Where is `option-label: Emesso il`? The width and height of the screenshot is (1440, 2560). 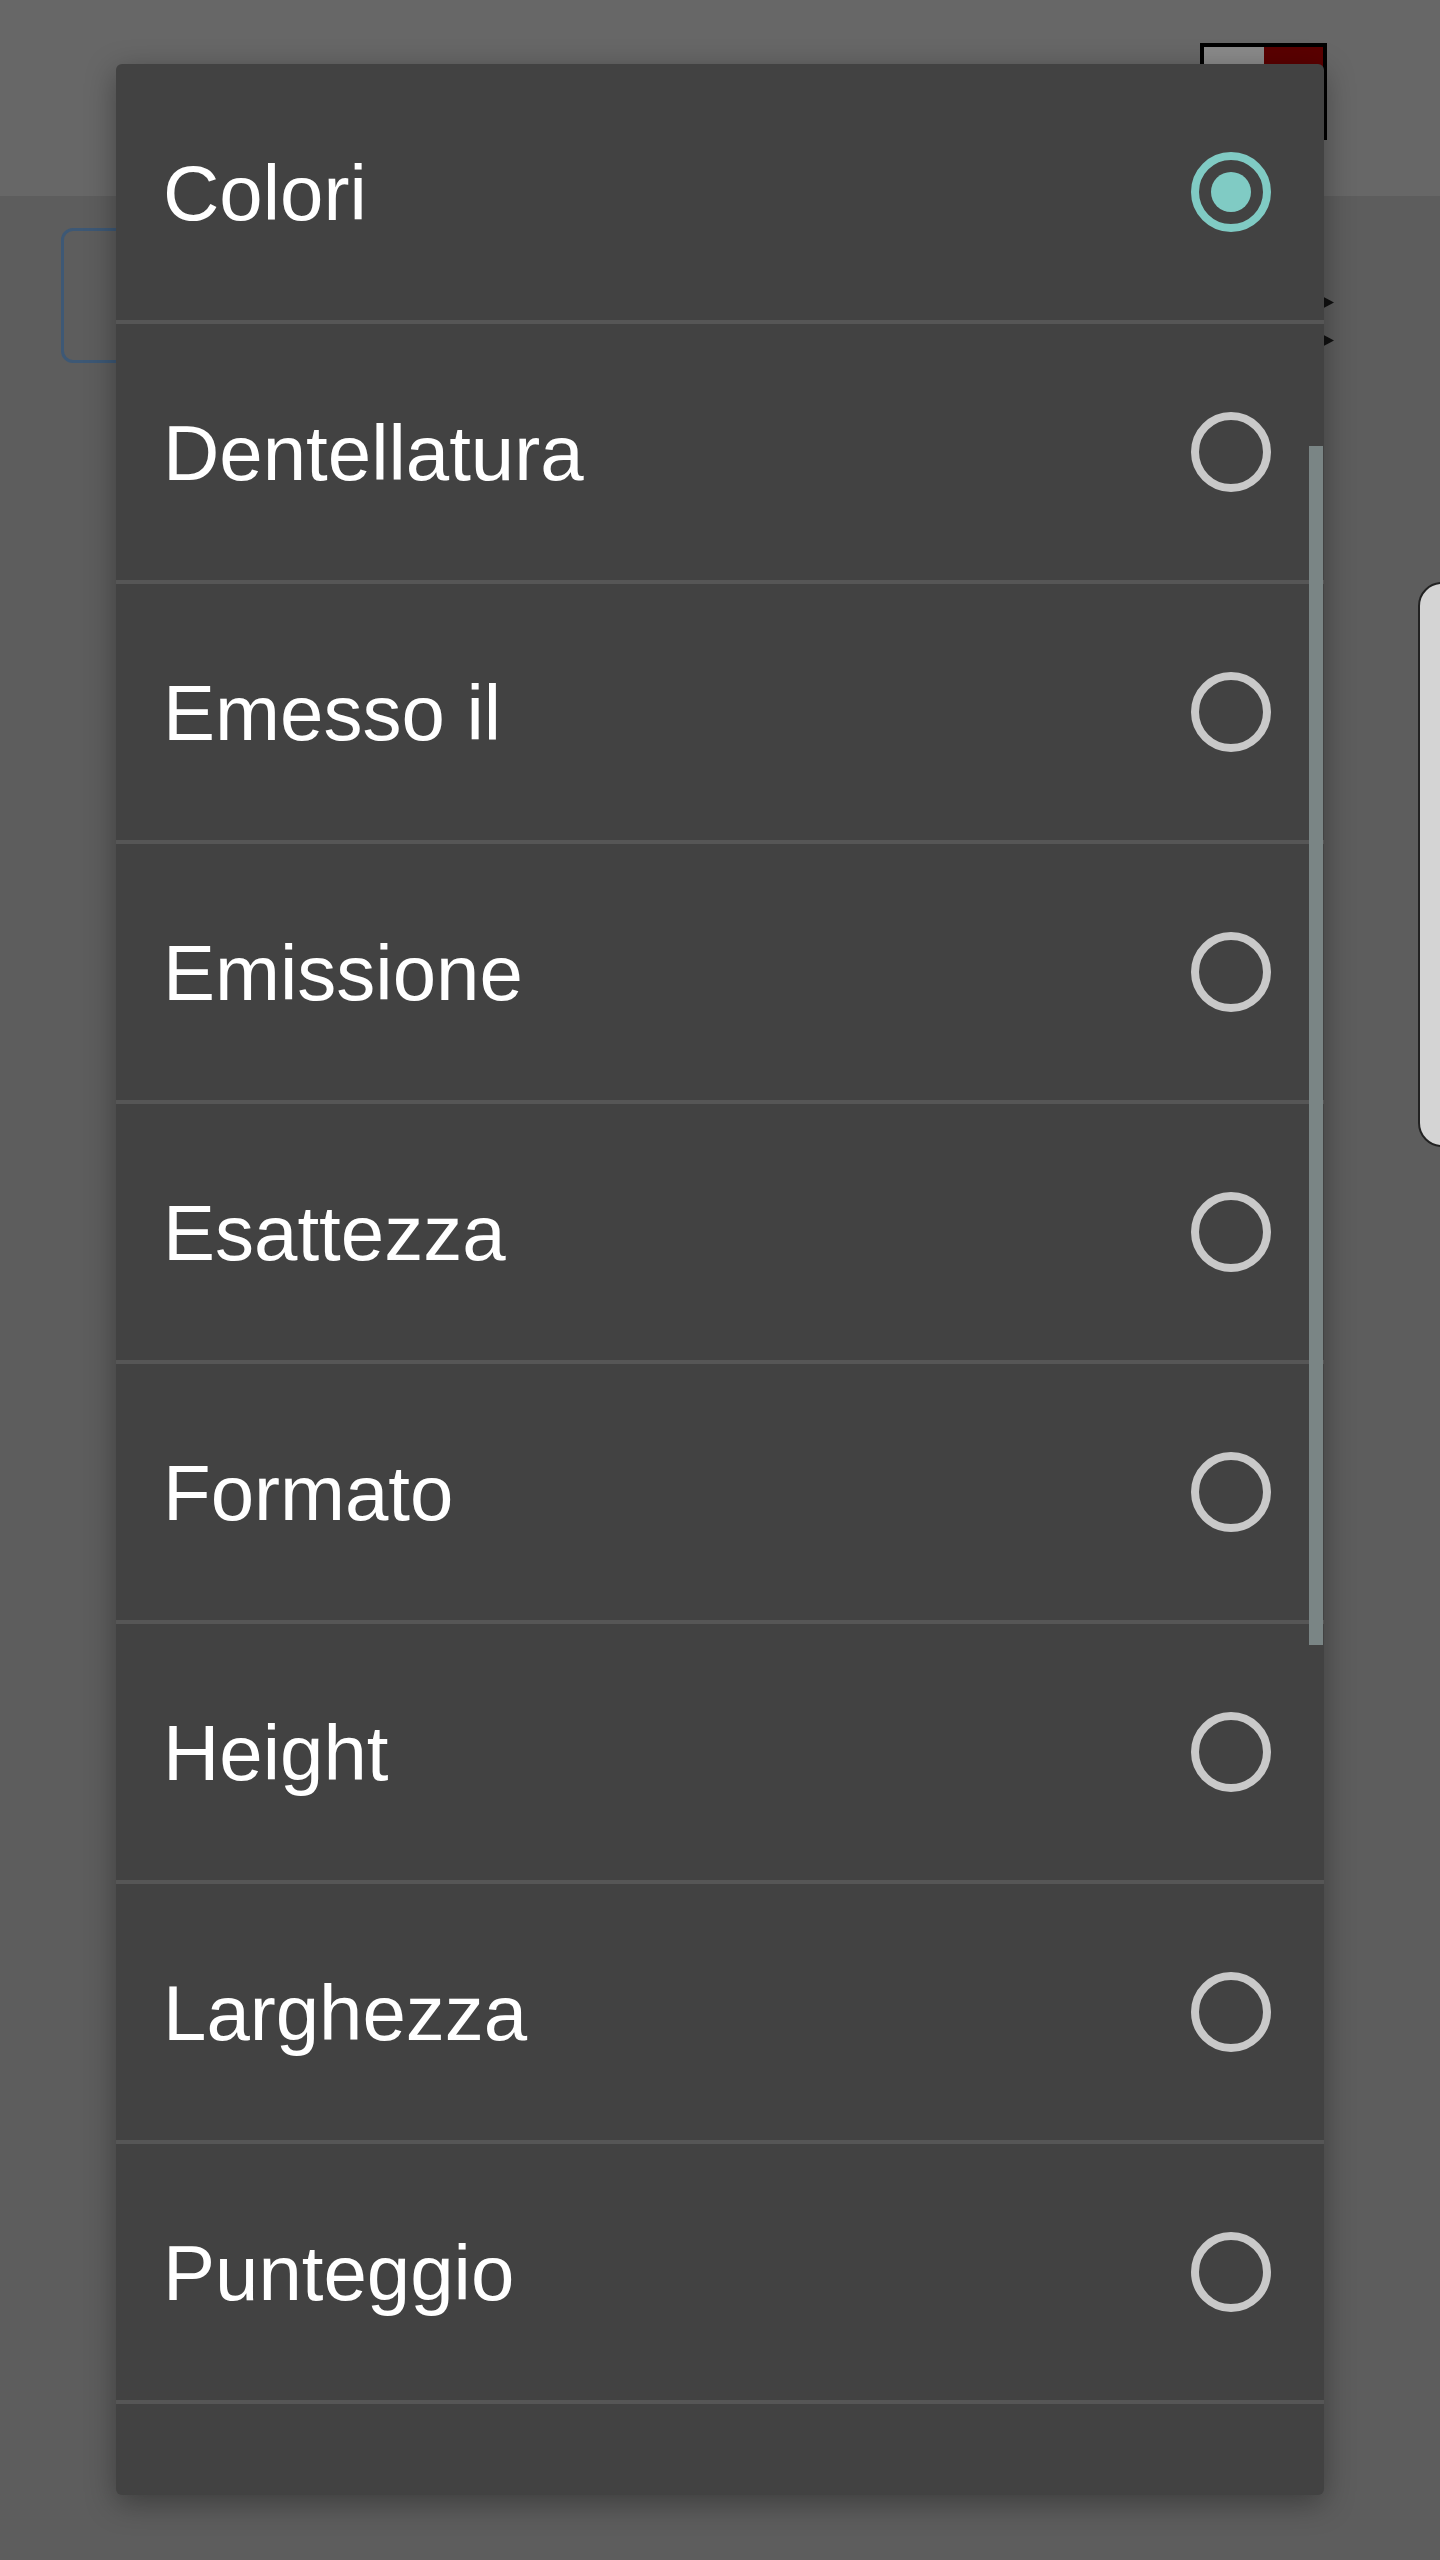
option-label: Emesso il is located at coordinates (332, 712).